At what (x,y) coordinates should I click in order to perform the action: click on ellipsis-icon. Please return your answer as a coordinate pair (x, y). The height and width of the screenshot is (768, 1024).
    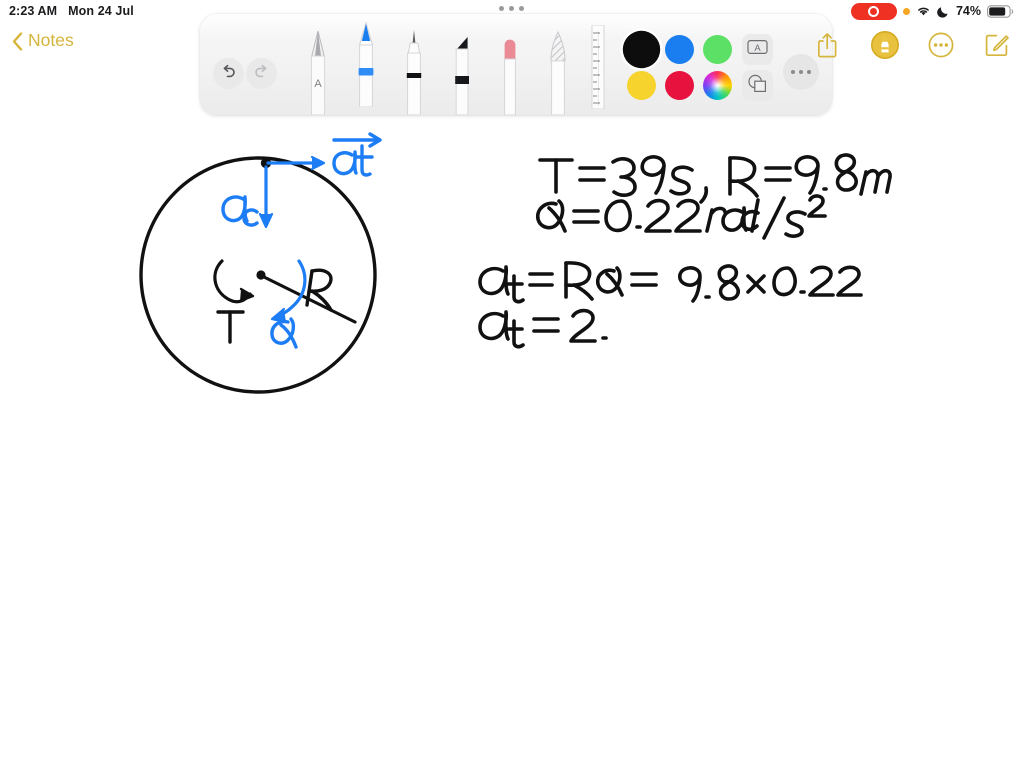
    Looking at the image, I should click on (793, 72).